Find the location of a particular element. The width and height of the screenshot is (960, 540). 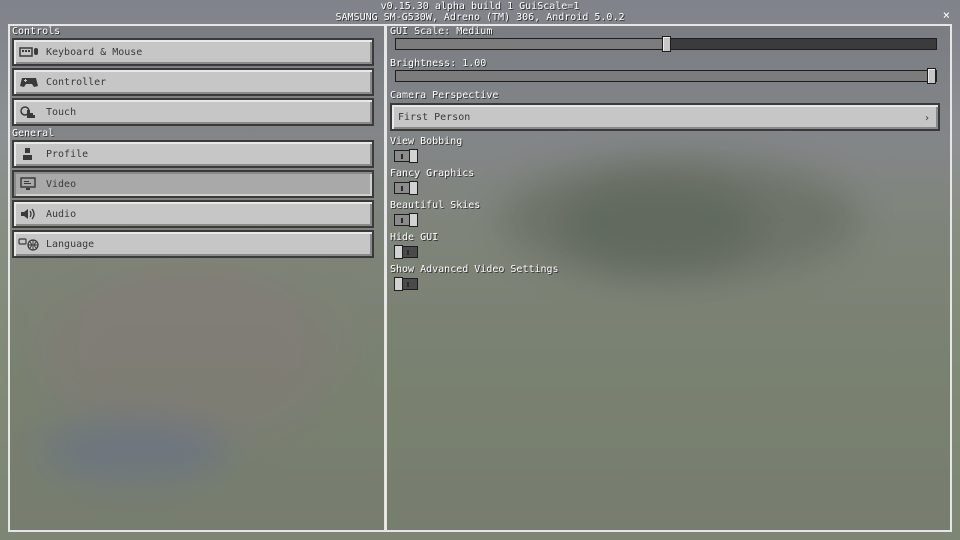

beautiful-skies-toggle is located at coordinates (406, 220).